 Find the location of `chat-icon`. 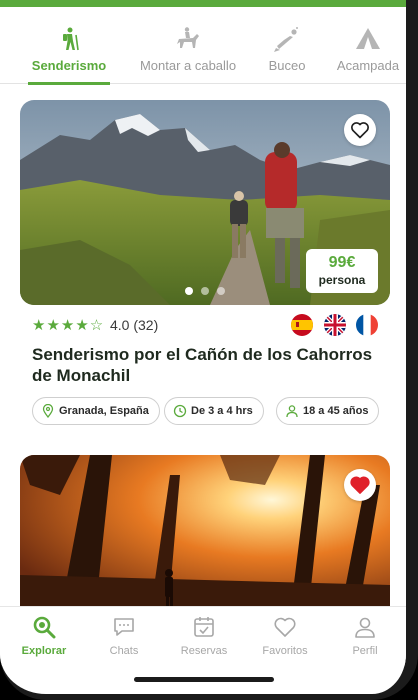

chat-icon is located at coordinates (124, 627).